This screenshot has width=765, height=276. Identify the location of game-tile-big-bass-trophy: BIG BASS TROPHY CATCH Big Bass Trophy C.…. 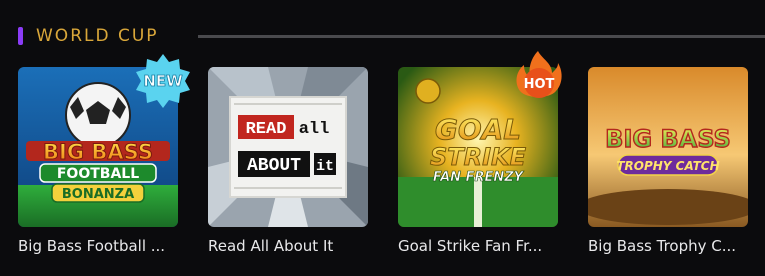
(668, 161).